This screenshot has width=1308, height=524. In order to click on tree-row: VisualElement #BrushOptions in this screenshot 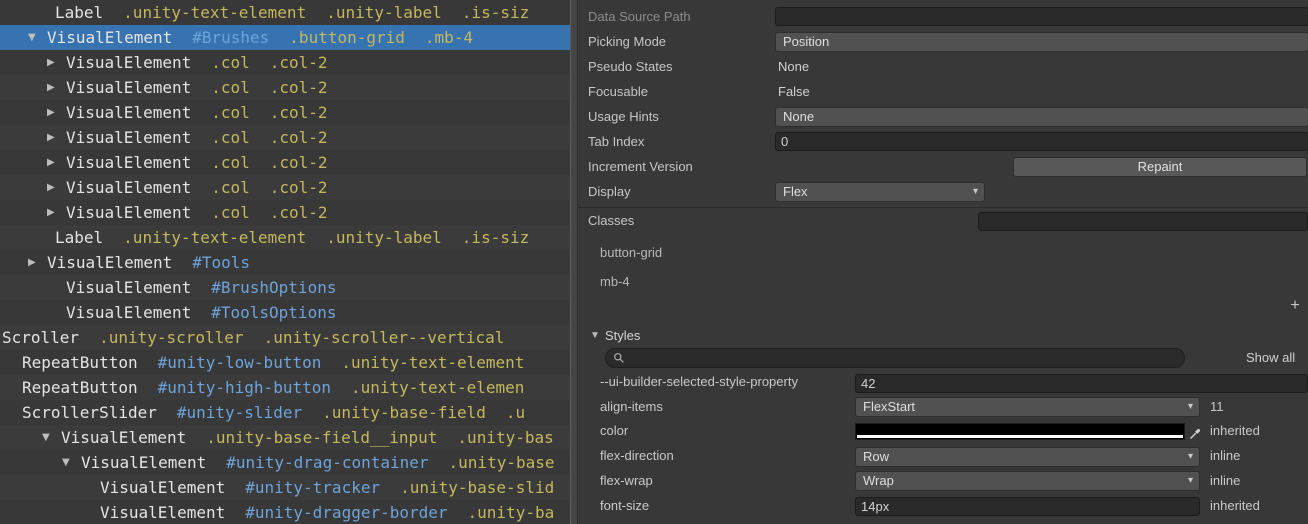, I will do `click(285, 287)`.